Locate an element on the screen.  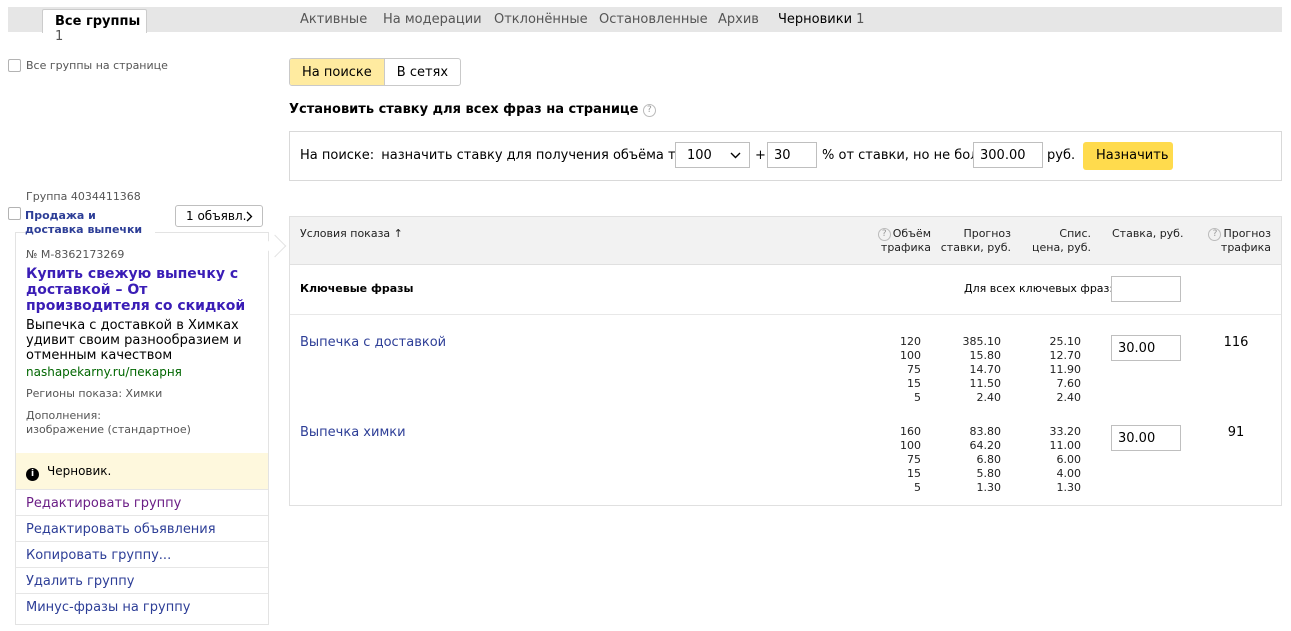
conditions-header-text: Условия показа ↑ is located at coordinates (351, 233).